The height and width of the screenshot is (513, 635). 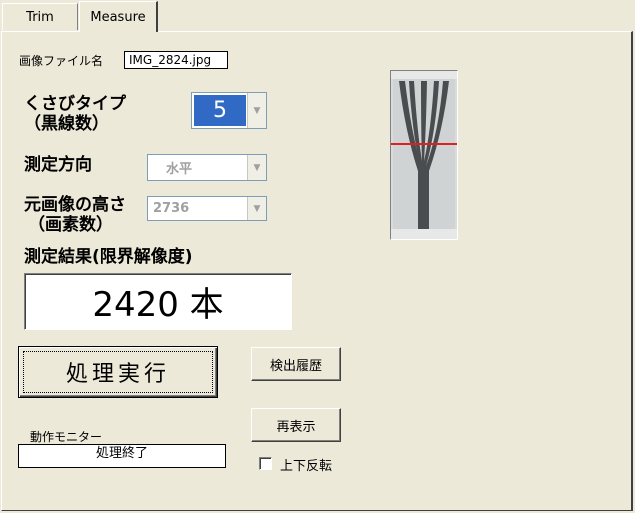 I want to click on image-height-label-line2: （画素数）, so click(x=70, y=225).